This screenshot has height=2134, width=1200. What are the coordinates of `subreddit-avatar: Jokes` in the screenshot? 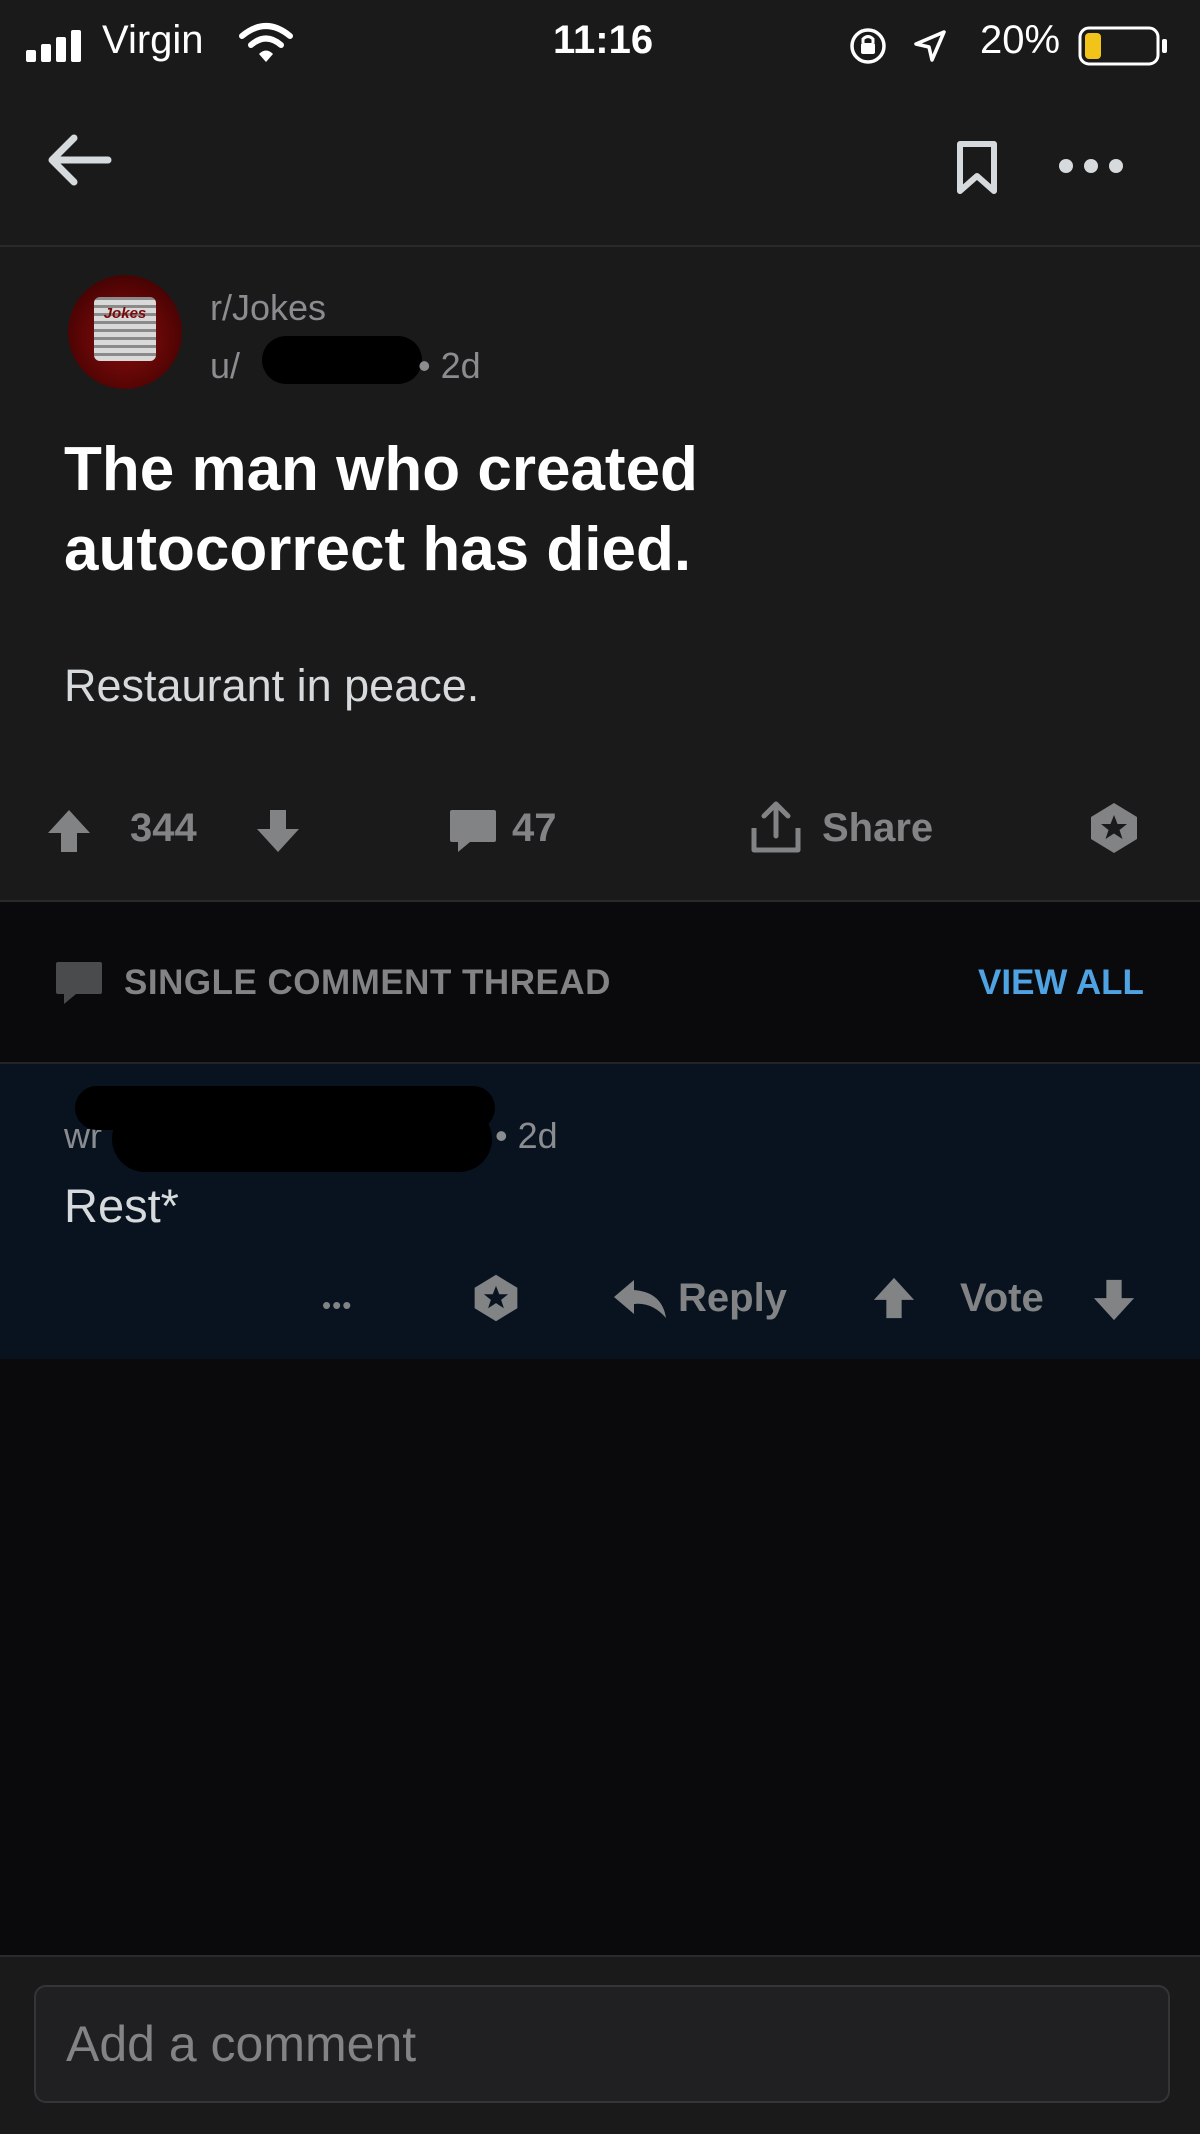 It's located at (125, 332).